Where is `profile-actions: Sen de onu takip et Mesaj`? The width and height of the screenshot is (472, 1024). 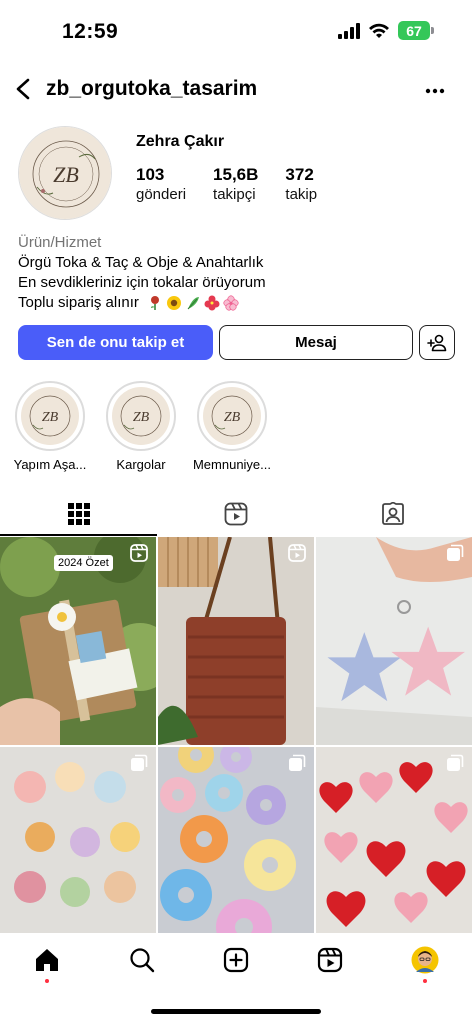
profile-actions: Sen de onu takip et Mesaj is located at coordinates (237, 343).